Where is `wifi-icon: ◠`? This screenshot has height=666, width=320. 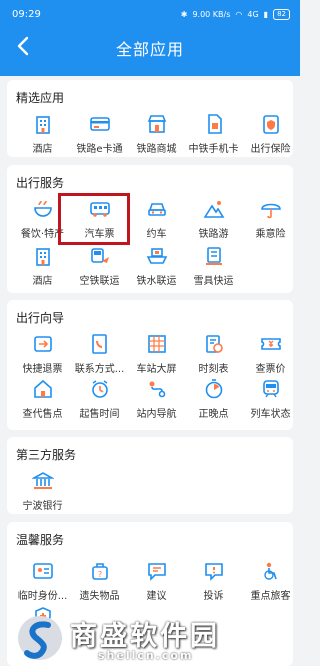
wifi-icon: ◠ is located at coordinates (239, 14).